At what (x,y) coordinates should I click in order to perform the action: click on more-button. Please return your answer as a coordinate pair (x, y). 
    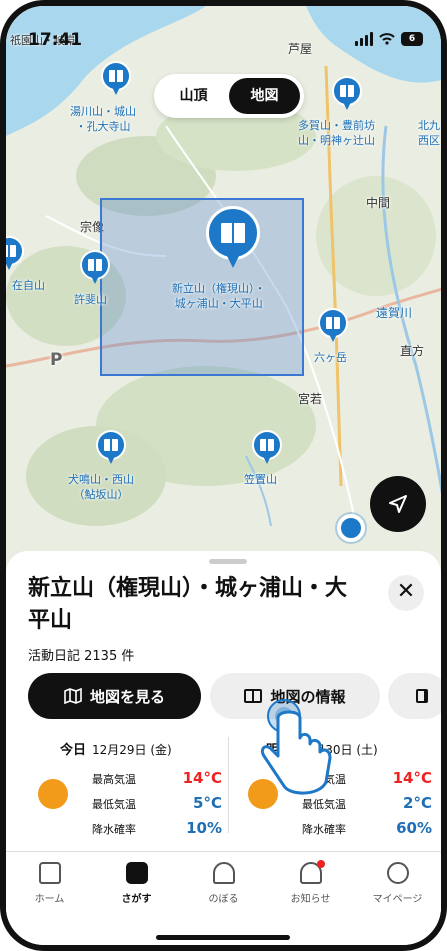
    Looking at the image, I should click on (414, 696).